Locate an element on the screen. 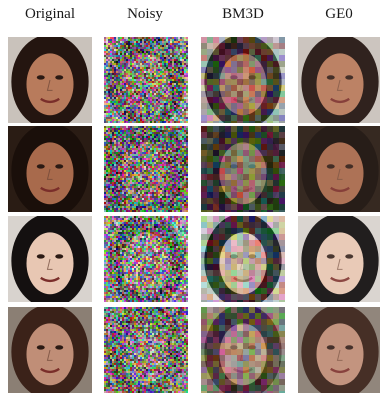 This screenshot has width=380, height=394. column-header-ge0: GE0 is located at coordinates (339, 14).